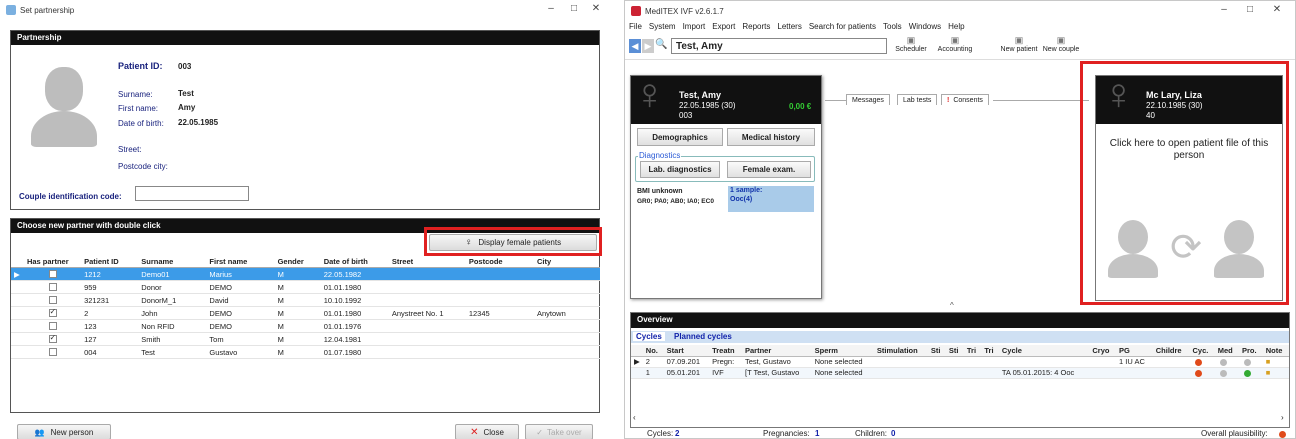 The width and height of the screenshot is (1296, 439). What do you see at coordinates (566, 262) in the screenshot?
I see `column-header: City` at bounding box center [566, 262].